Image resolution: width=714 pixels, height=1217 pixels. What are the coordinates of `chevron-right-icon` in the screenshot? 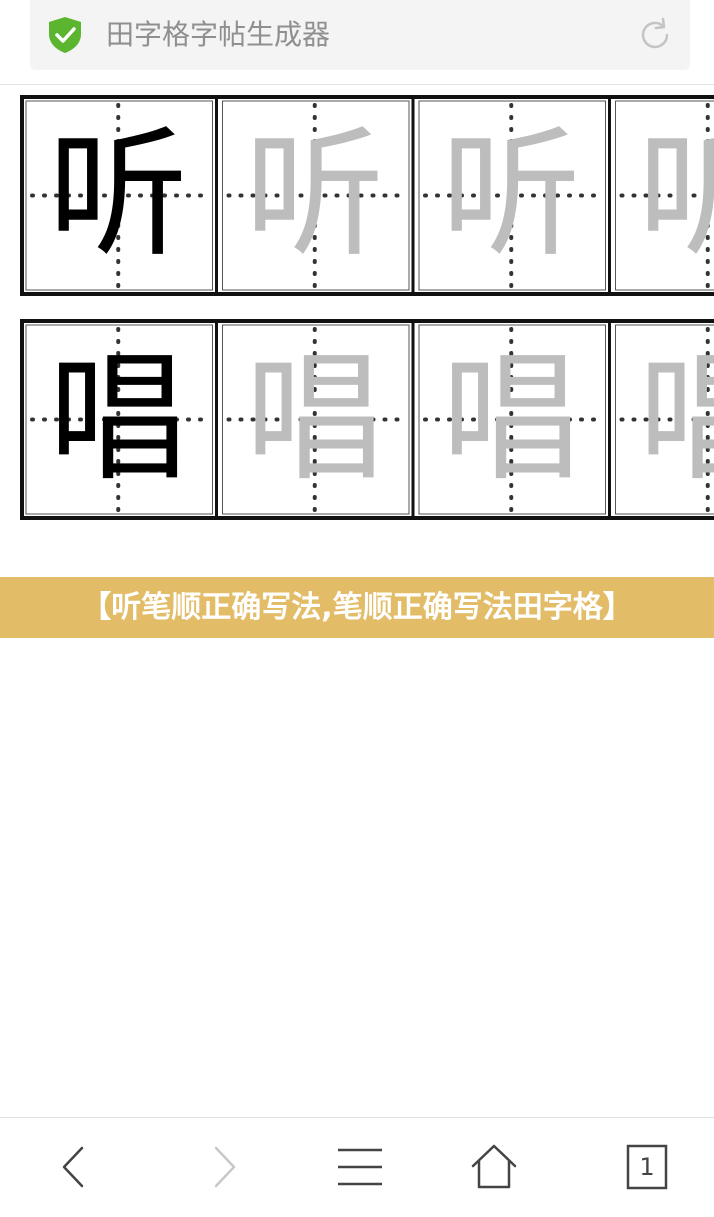 It's located at (225, 1167).